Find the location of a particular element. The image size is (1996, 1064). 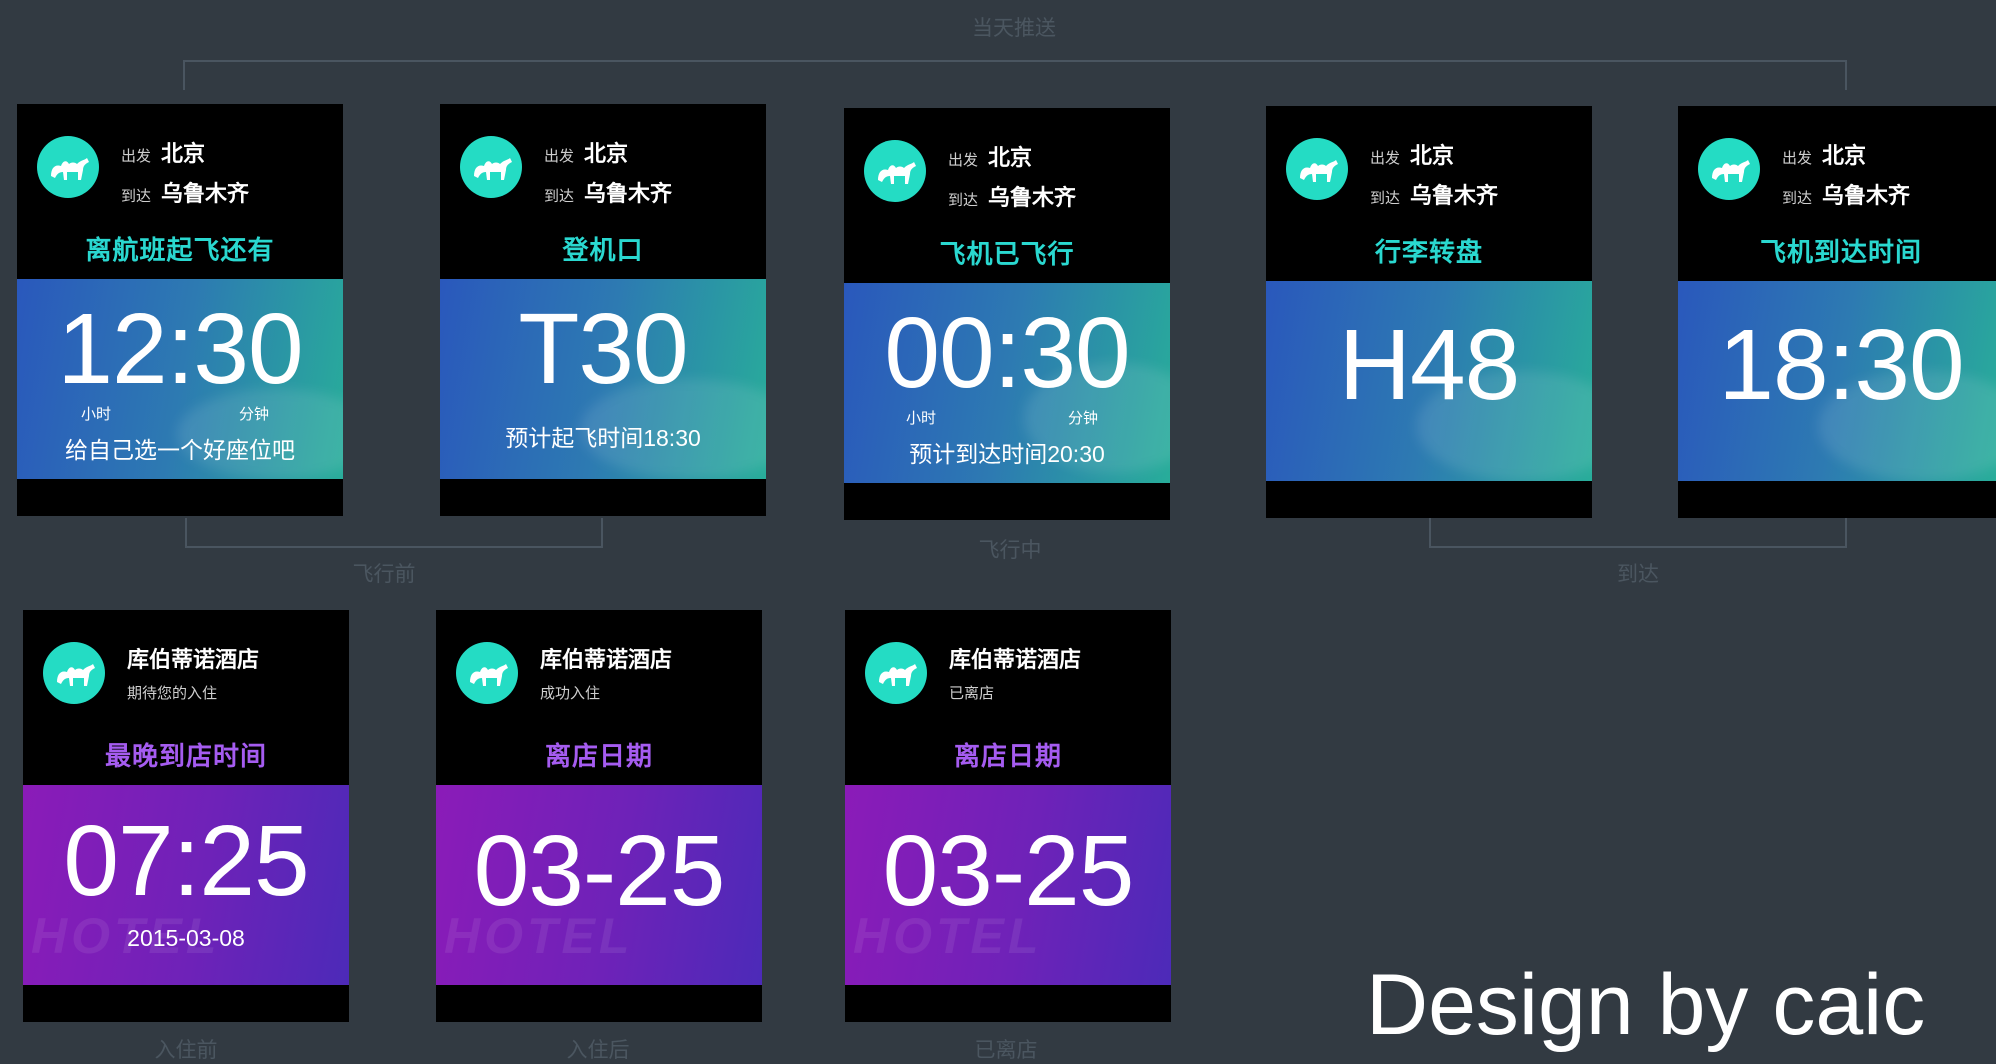

card-subtitle: 最晚到店时间 is located at coordinates (185, 757).